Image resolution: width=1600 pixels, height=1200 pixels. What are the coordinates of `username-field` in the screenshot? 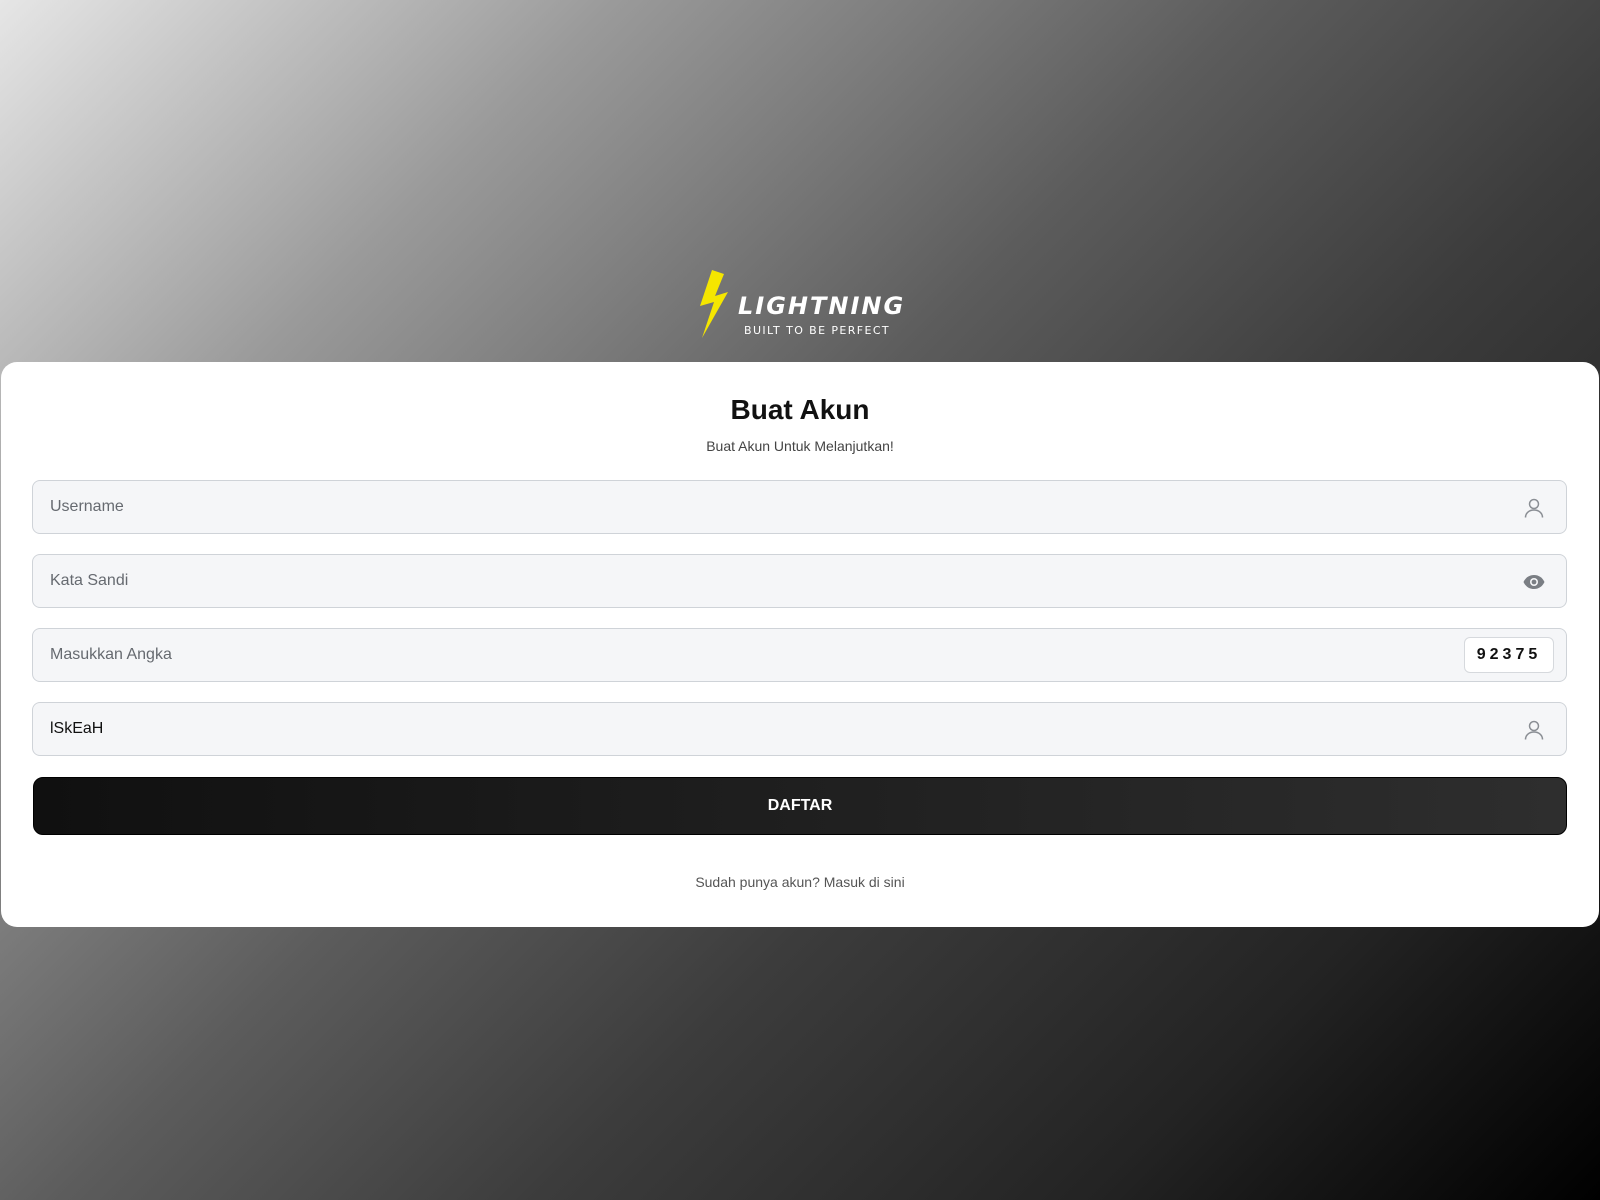 It's located at (799, 507).